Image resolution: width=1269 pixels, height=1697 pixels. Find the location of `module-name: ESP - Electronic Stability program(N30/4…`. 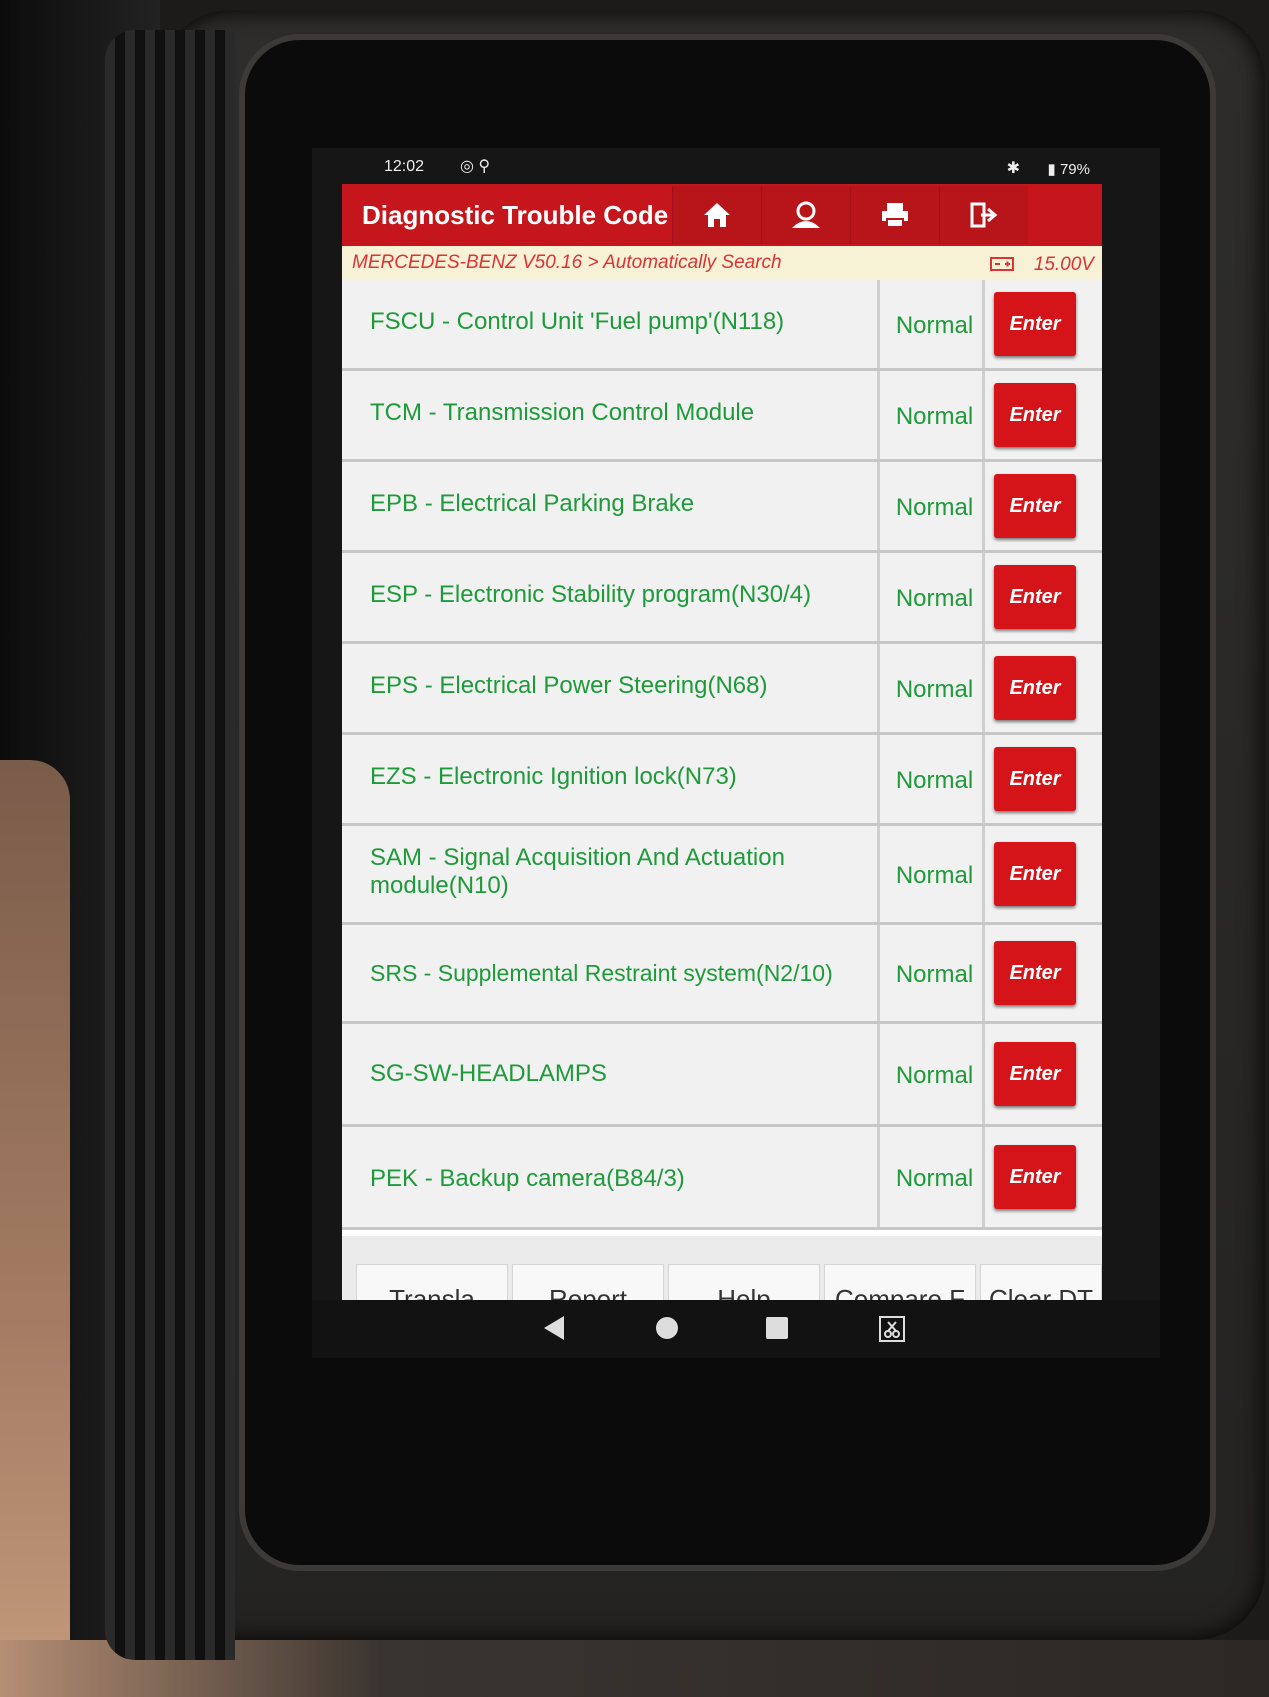

module-name: ESP - Electronic Stability program(N30/4… is located at coordinates (591, 594).